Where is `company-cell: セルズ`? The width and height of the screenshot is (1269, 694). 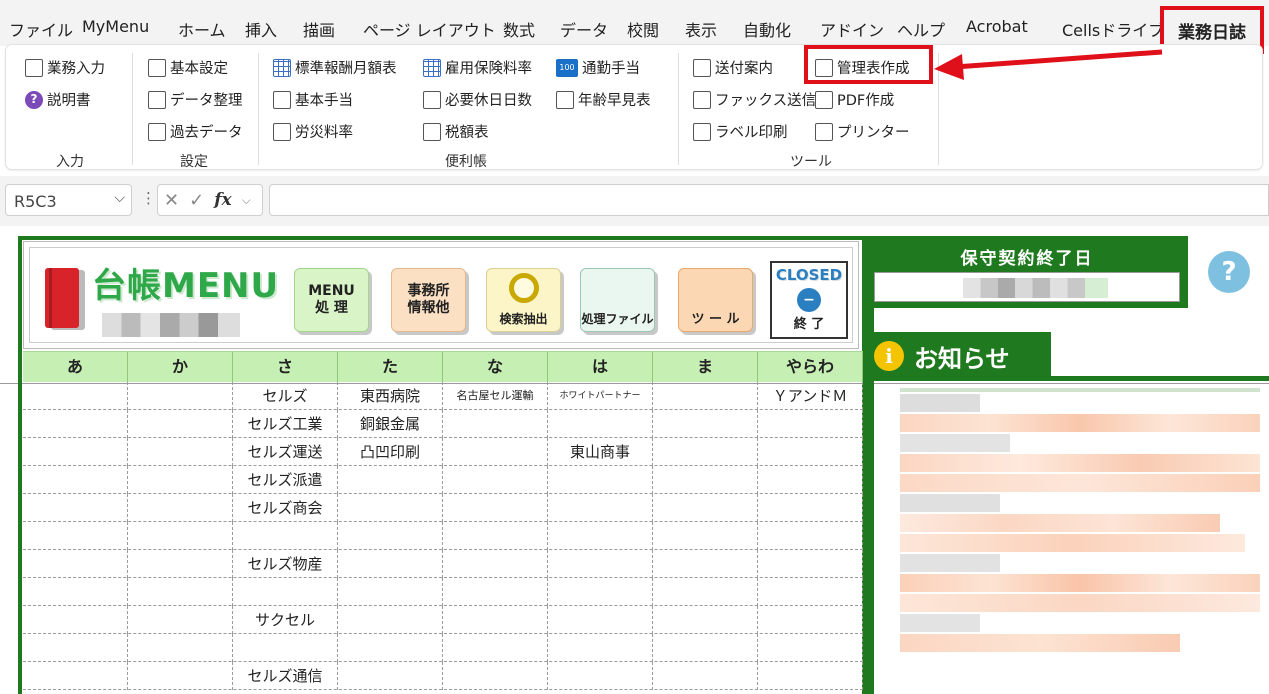
company-cell: セルズ is located at coordinates (285, 396).